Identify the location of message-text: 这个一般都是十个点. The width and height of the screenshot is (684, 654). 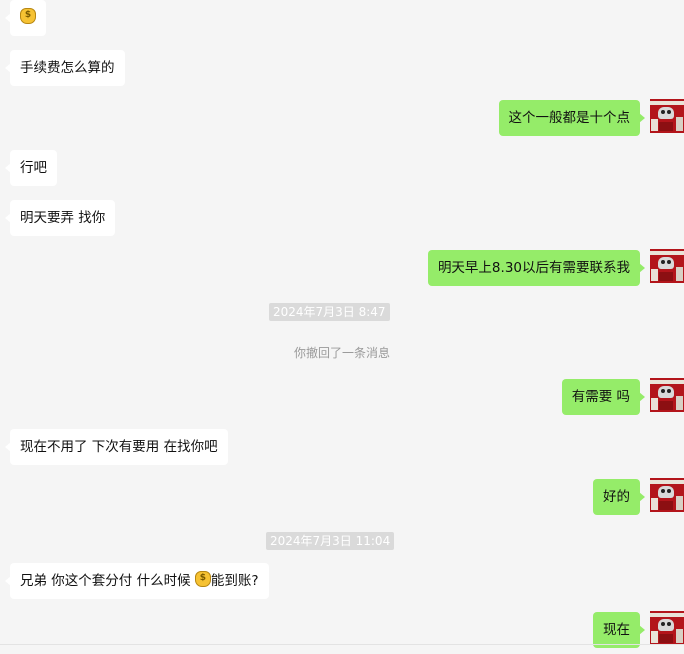
(569, 118).